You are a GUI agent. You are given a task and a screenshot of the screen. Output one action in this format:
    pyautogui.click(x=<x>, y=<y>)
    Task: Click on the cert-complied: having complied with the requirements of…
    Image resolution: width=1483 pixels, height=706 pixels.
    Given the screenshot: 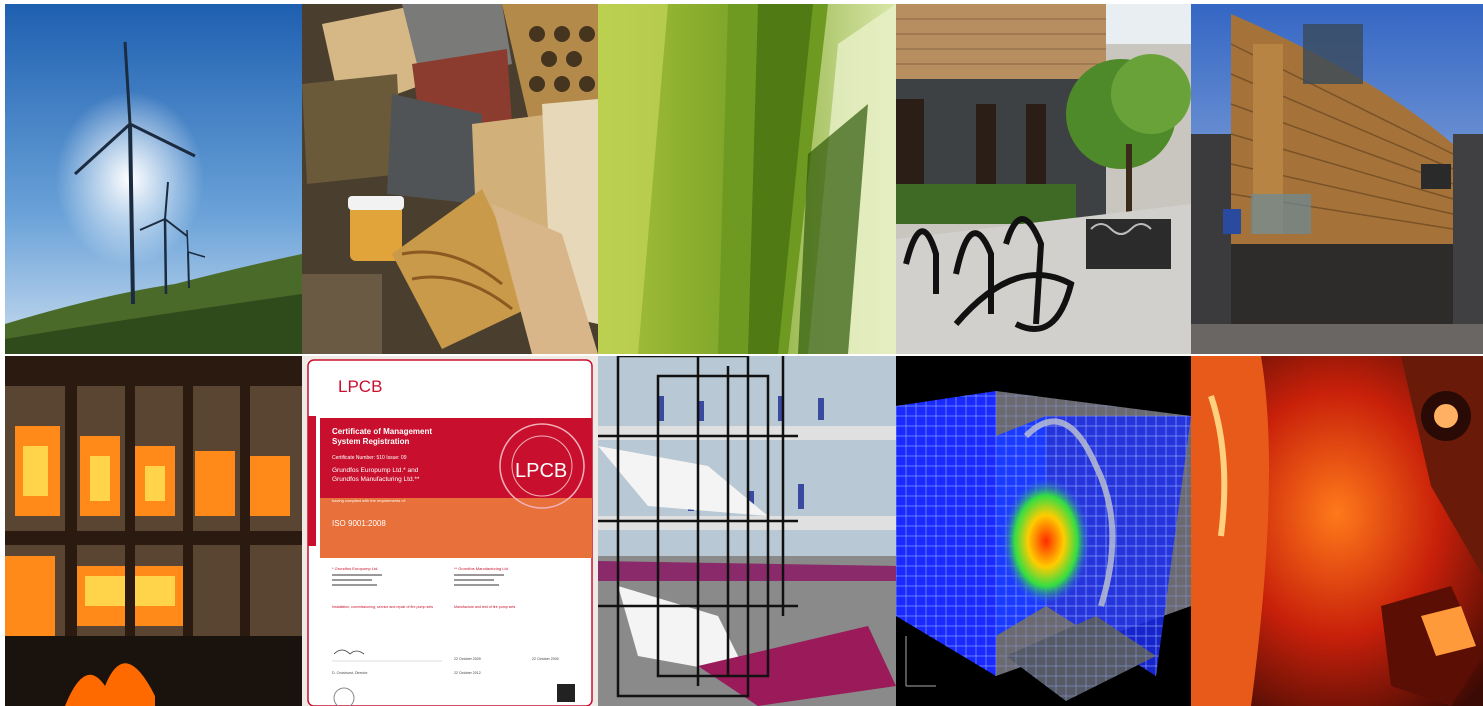 What is the action you would take?
    pyautogui.click(x=369, y=500)
    